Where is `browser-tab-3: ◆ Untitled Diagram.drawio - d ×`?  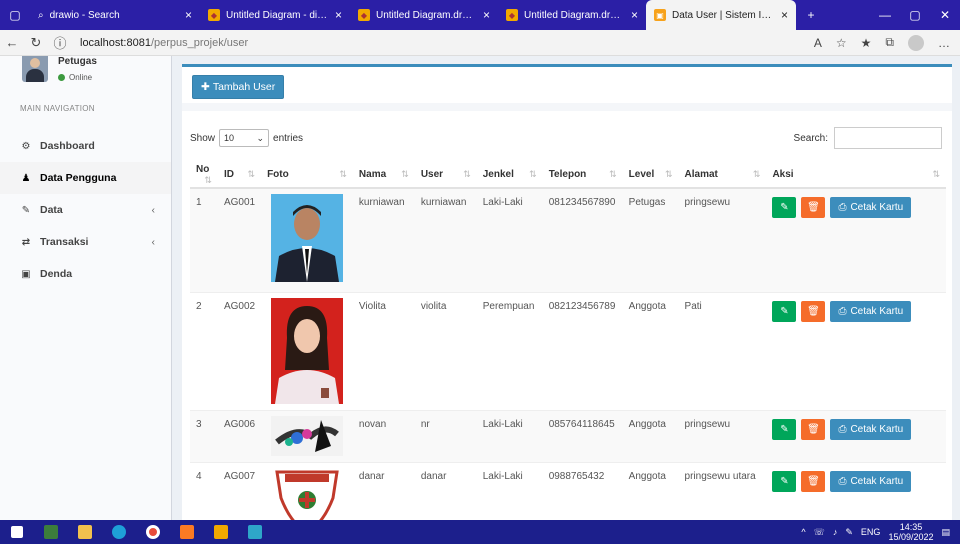
browser-tab-3: ◆ Untitled Diagram.drawio - d × is located at coordinates (424, 15).